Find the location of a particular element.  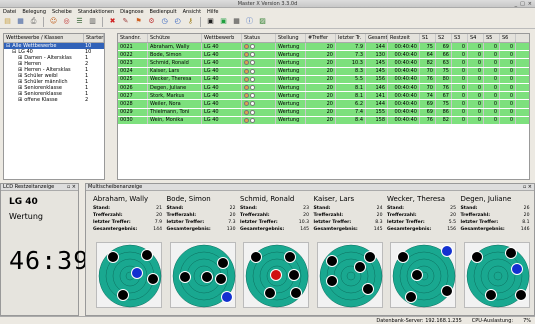

close-button: × is located at coordinates (530, 4).